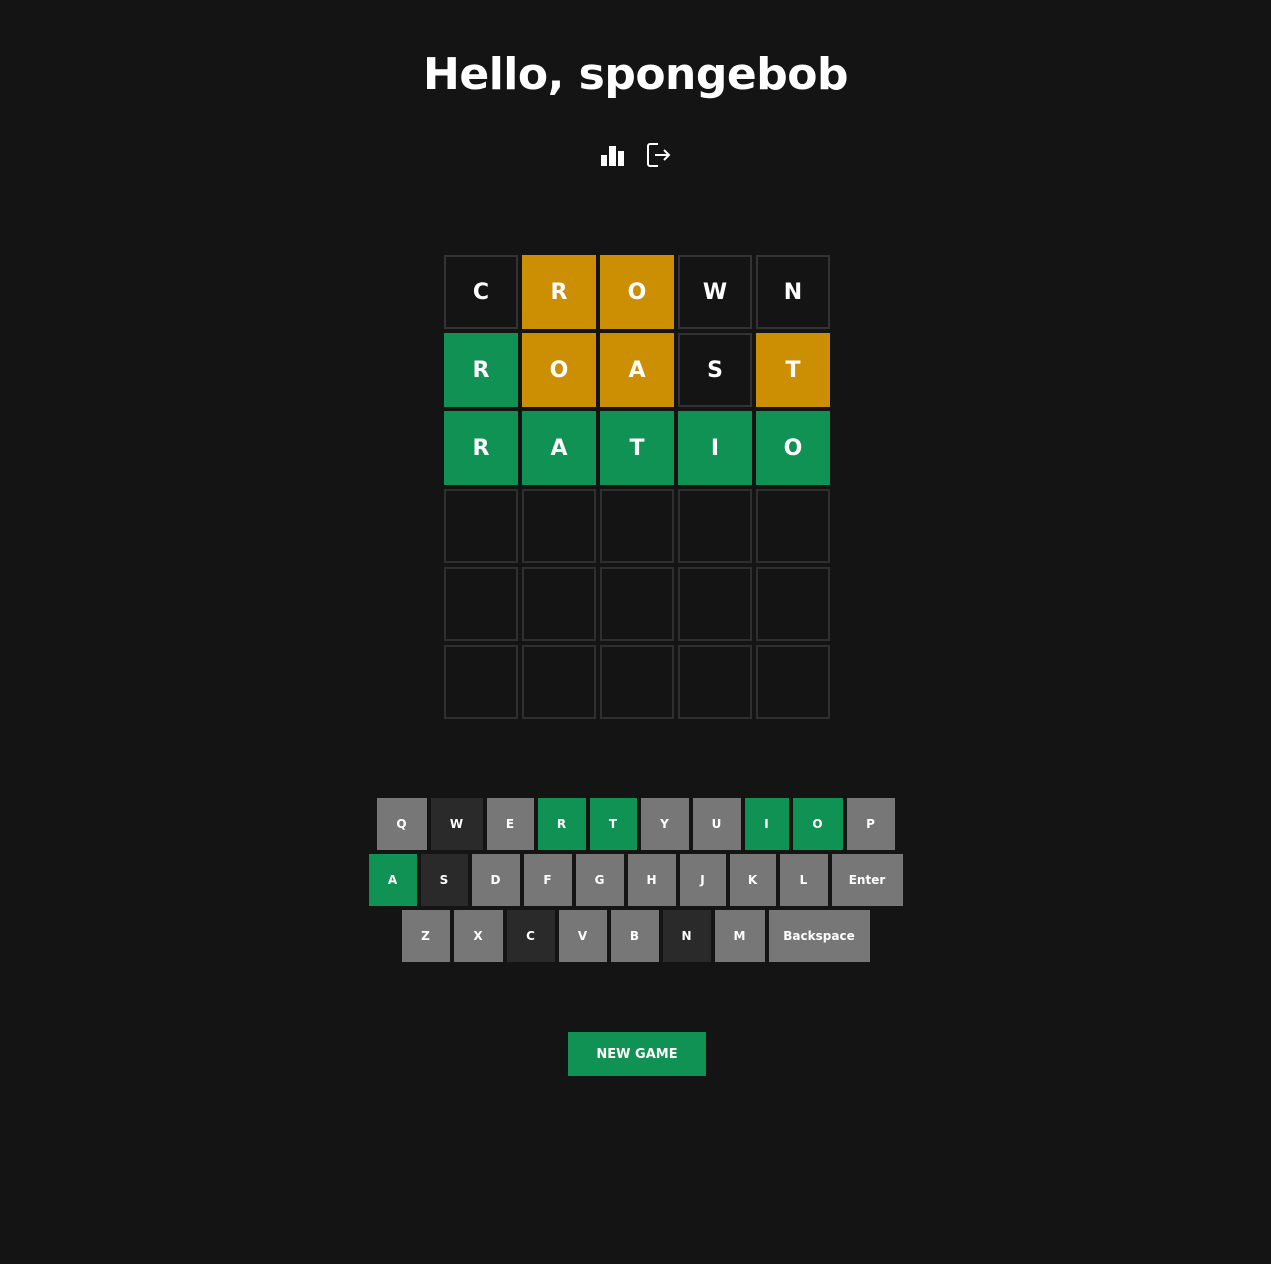  I want to click on key-b: B, so click(634, 936).